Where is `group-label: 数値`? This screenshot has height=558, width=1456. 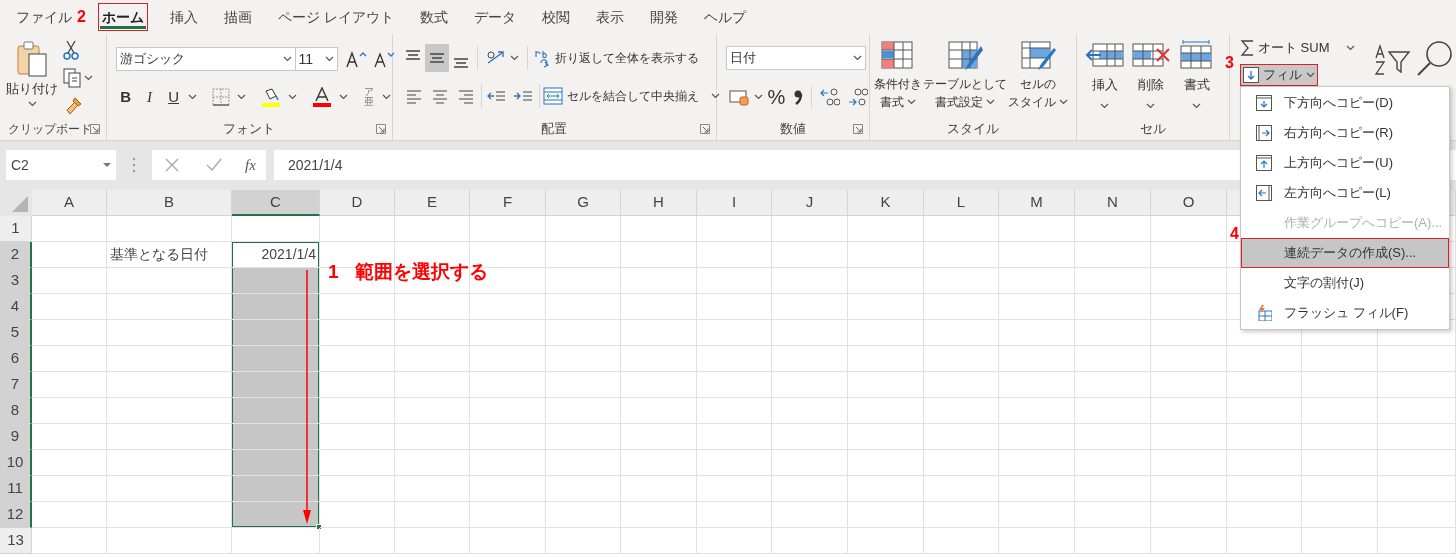 group-label: 数値 is located at coordinates (792, 129).